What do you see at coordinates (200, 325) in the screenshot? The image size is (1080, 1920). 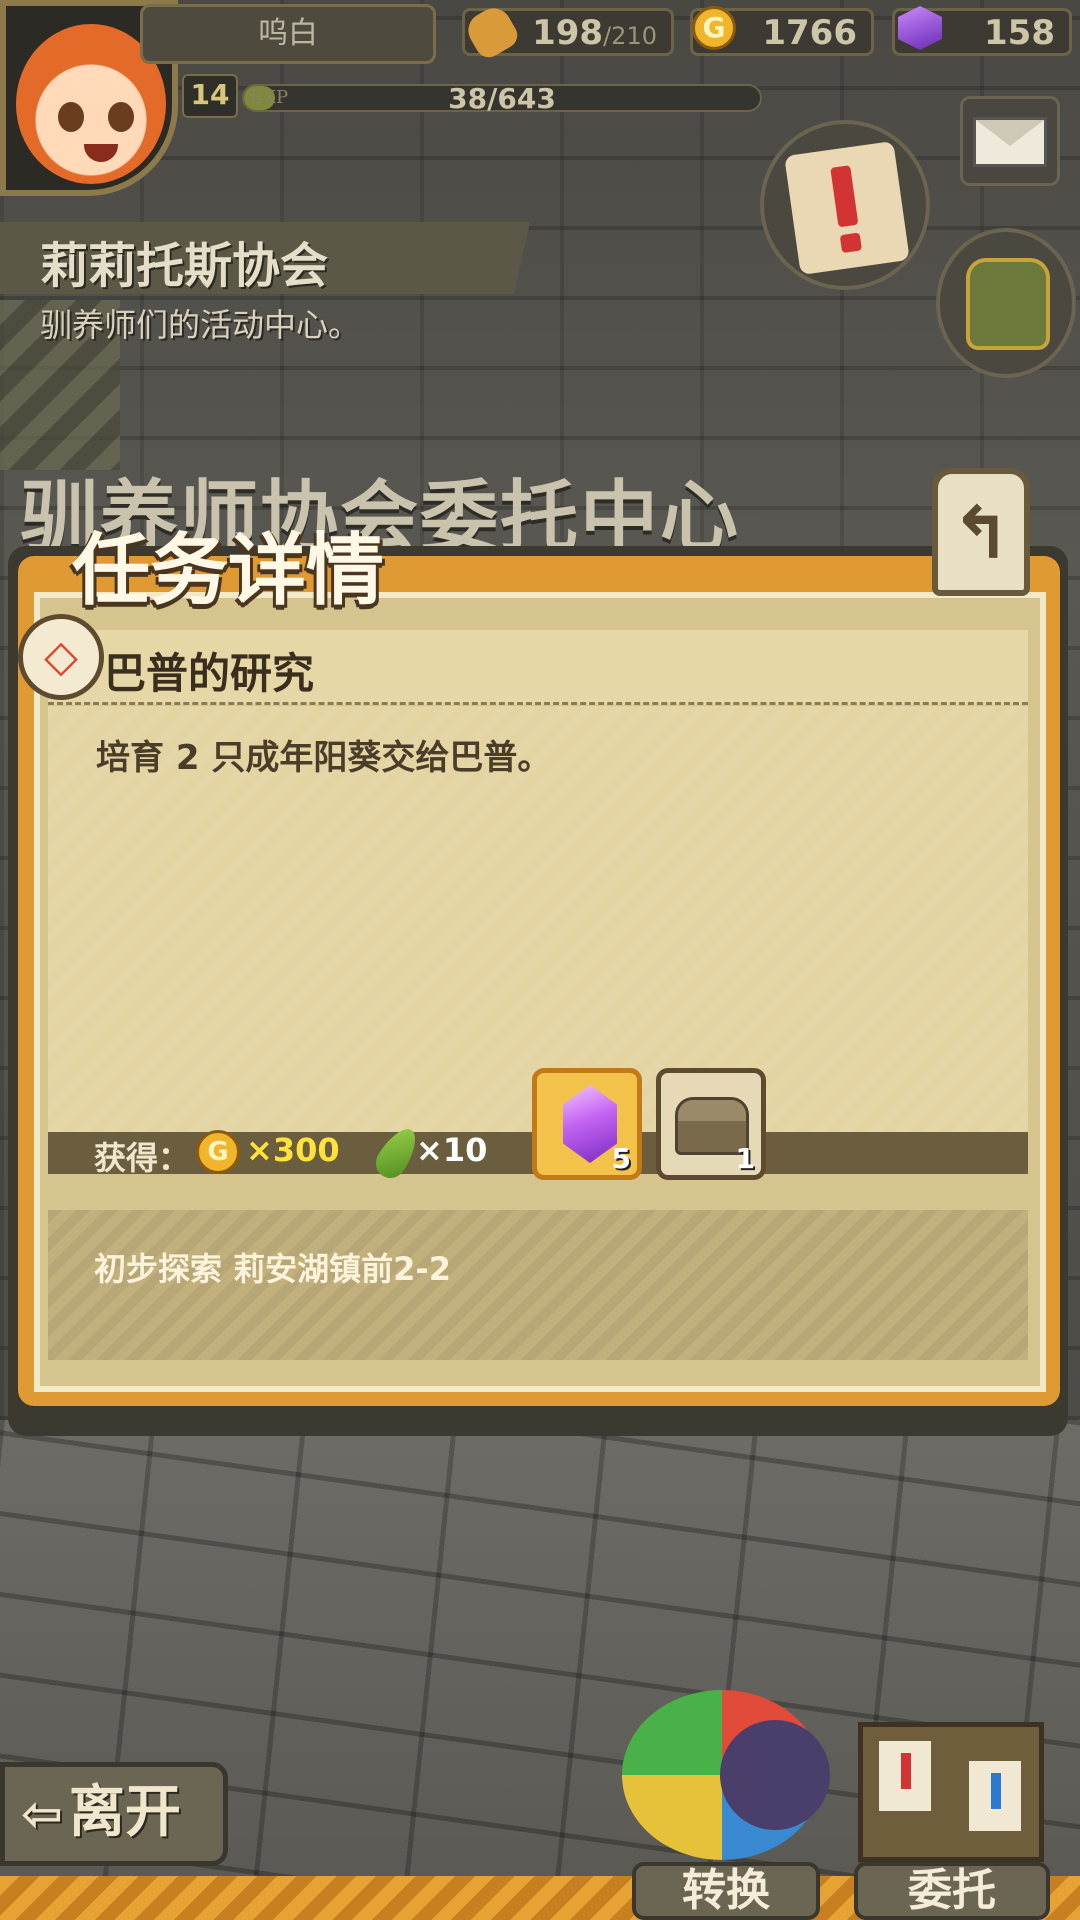 I see `location-subtitle: 驯养师们的活动中心。` at bounding box center [200, 325].